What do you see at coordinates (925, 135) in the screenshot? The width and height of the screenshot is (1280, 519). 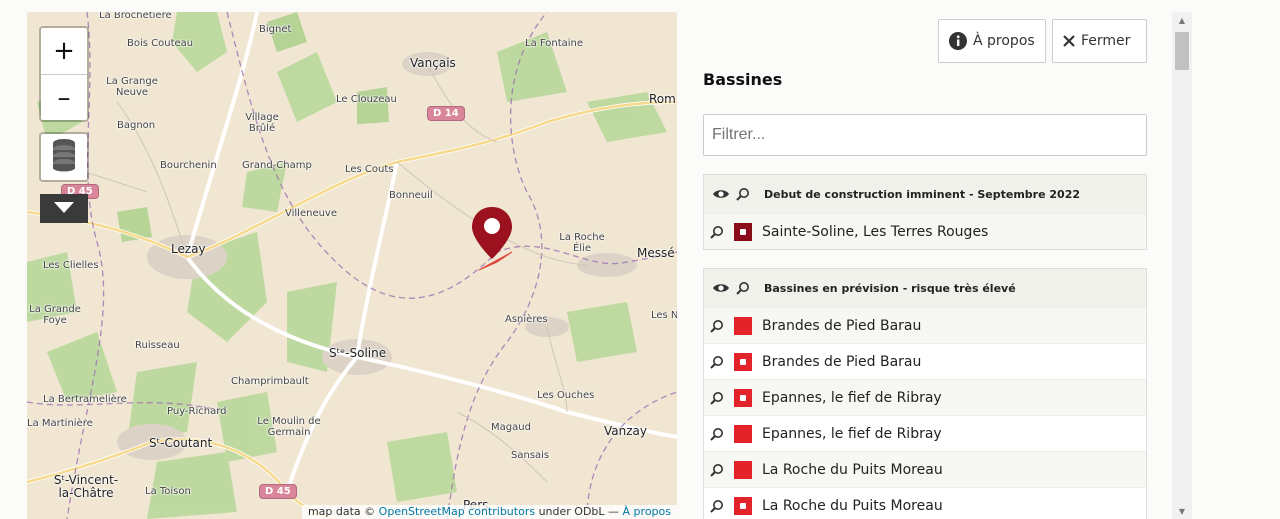 I see `filter-input` at bounding box center [925, 135].